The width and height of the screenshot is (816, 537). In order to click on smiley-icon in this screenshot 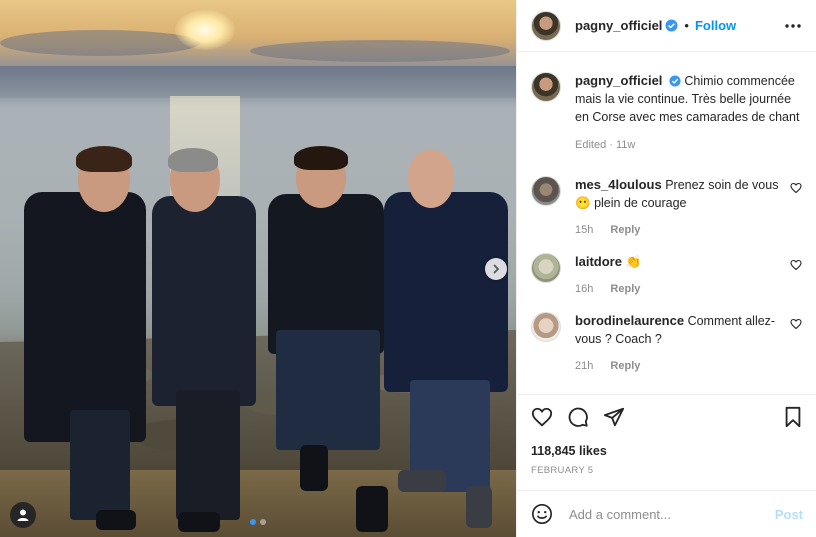, I will do `click(542, 514)`.